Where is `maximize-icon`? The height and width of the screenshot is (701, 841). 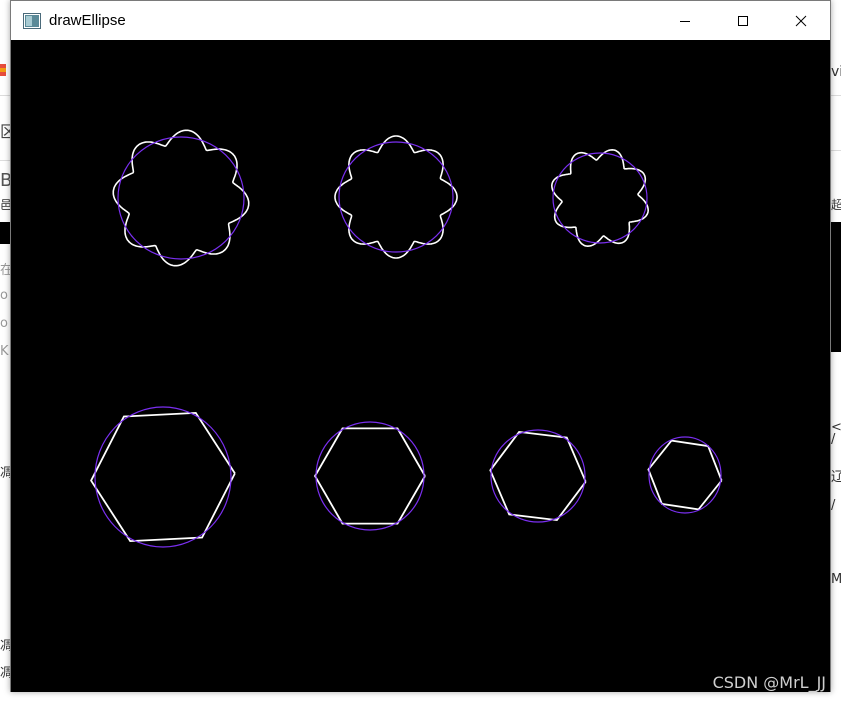
maximize-icon is located at coordinates (743, 20).